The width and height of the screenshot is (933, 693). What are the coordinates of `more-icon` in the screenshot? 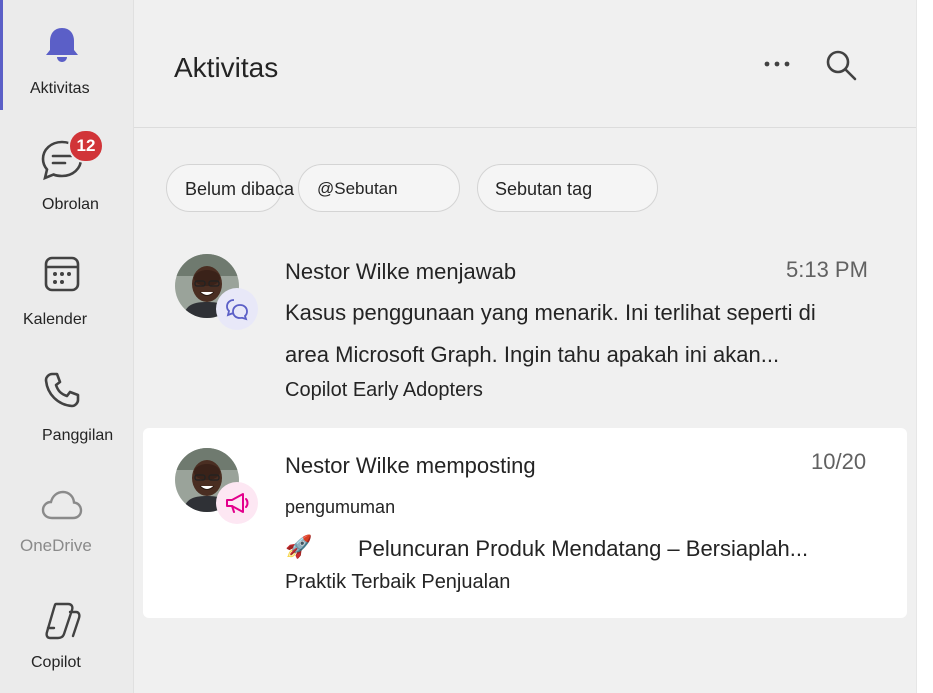 It's located at (777, 64).